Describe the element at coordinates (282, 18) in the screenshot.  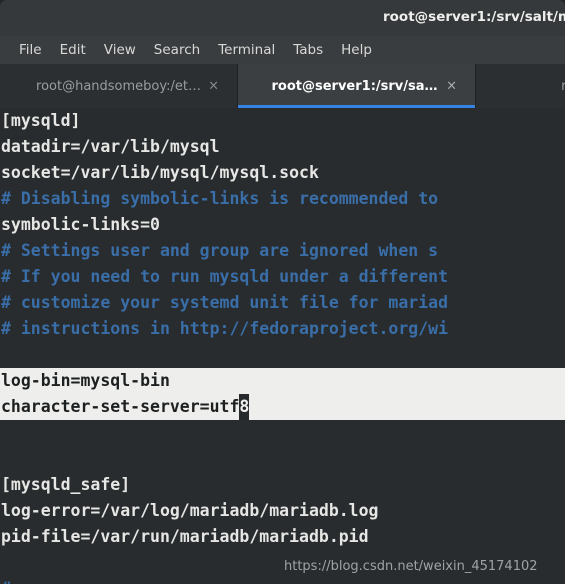
I see `window-titlebar: root@server1:/srv/salt/m` at that location.